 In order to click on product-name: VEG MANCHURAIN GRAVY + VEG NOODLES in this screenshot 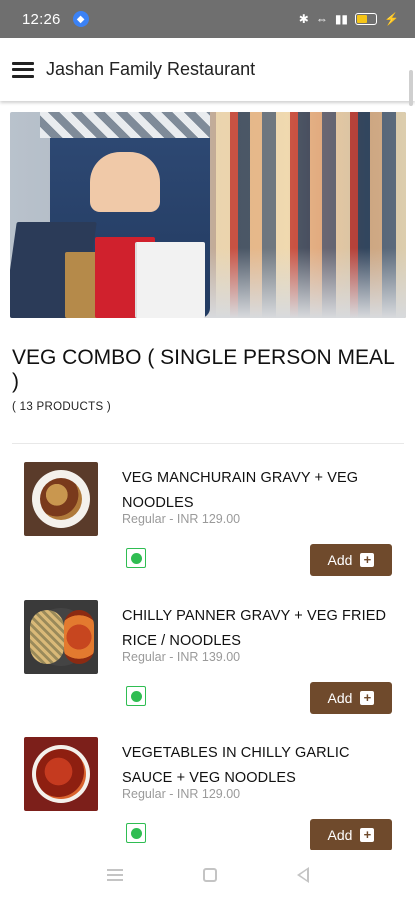, I will do `click(240, 490)`.